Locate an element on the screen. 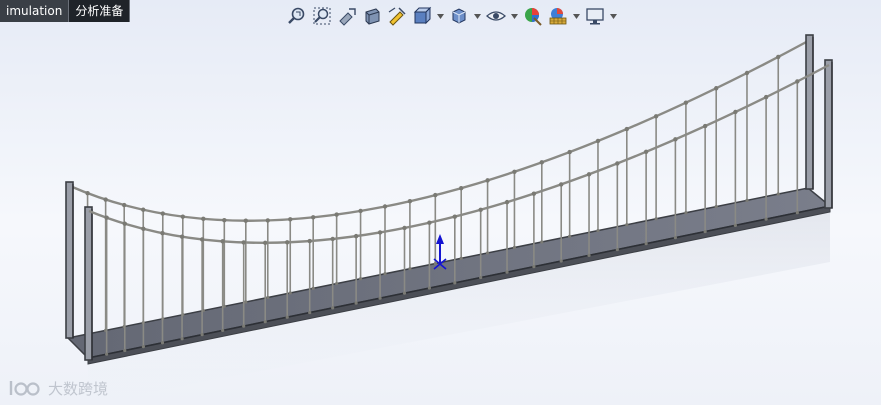  view-settings-dropdown is located at coordinates (613, 16).